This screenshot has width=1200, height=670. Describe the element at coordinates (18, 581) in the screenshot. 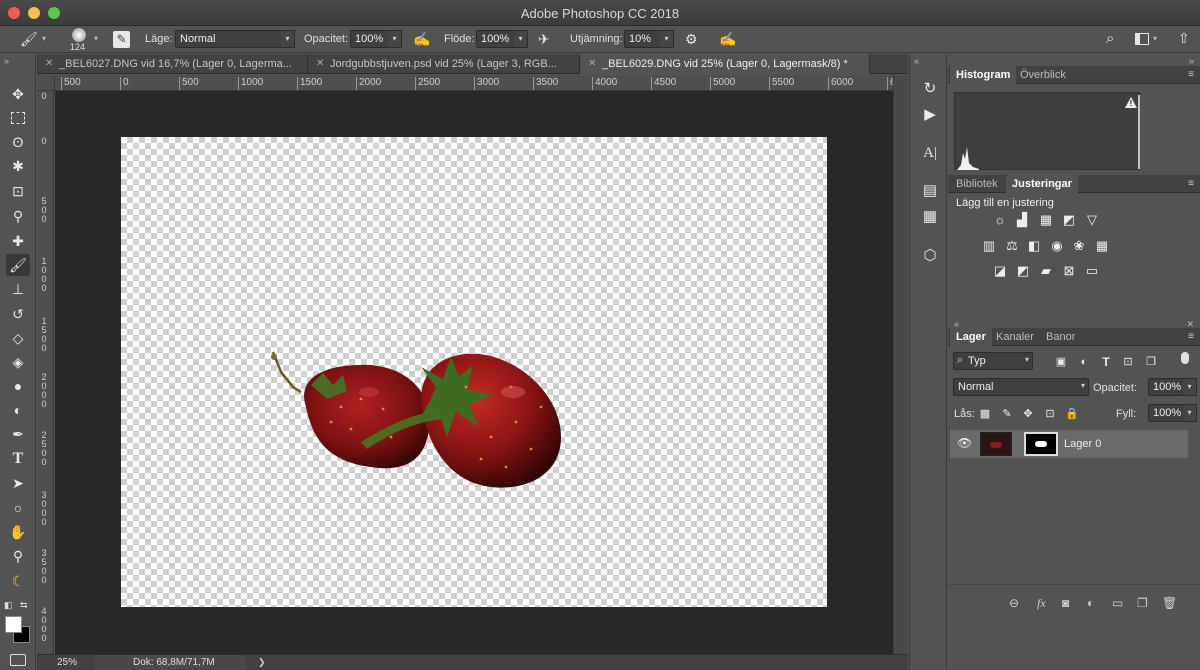

I see `banana-icon: ☾` at that location.